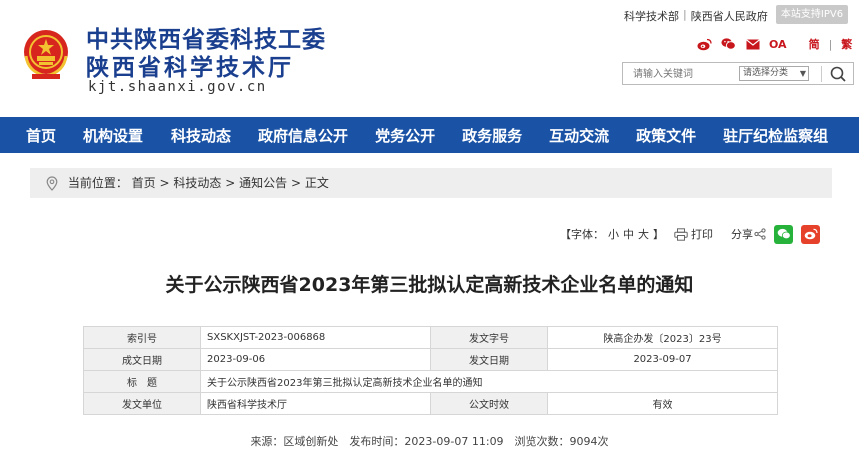 Image resolution: width=859 pixels, height=457 pixels. I want to click on font-small-button: 小, so click(613, 234).